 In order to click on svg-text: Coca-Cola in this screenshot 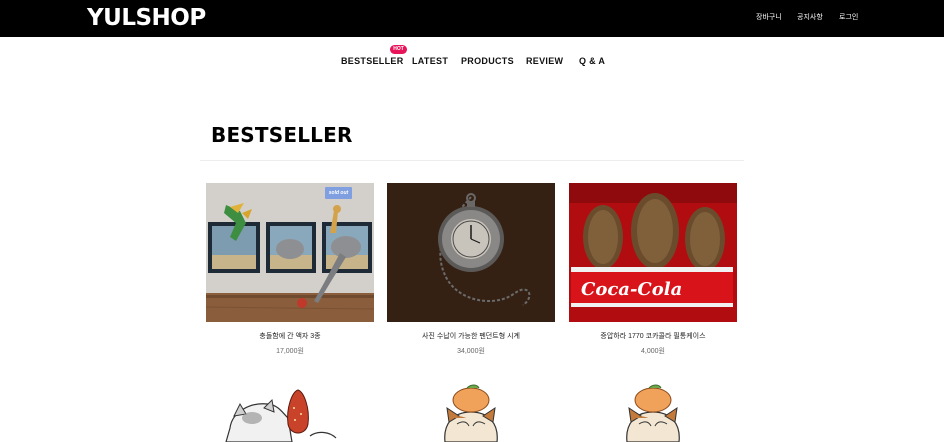, I will do `click(631, 289)`.